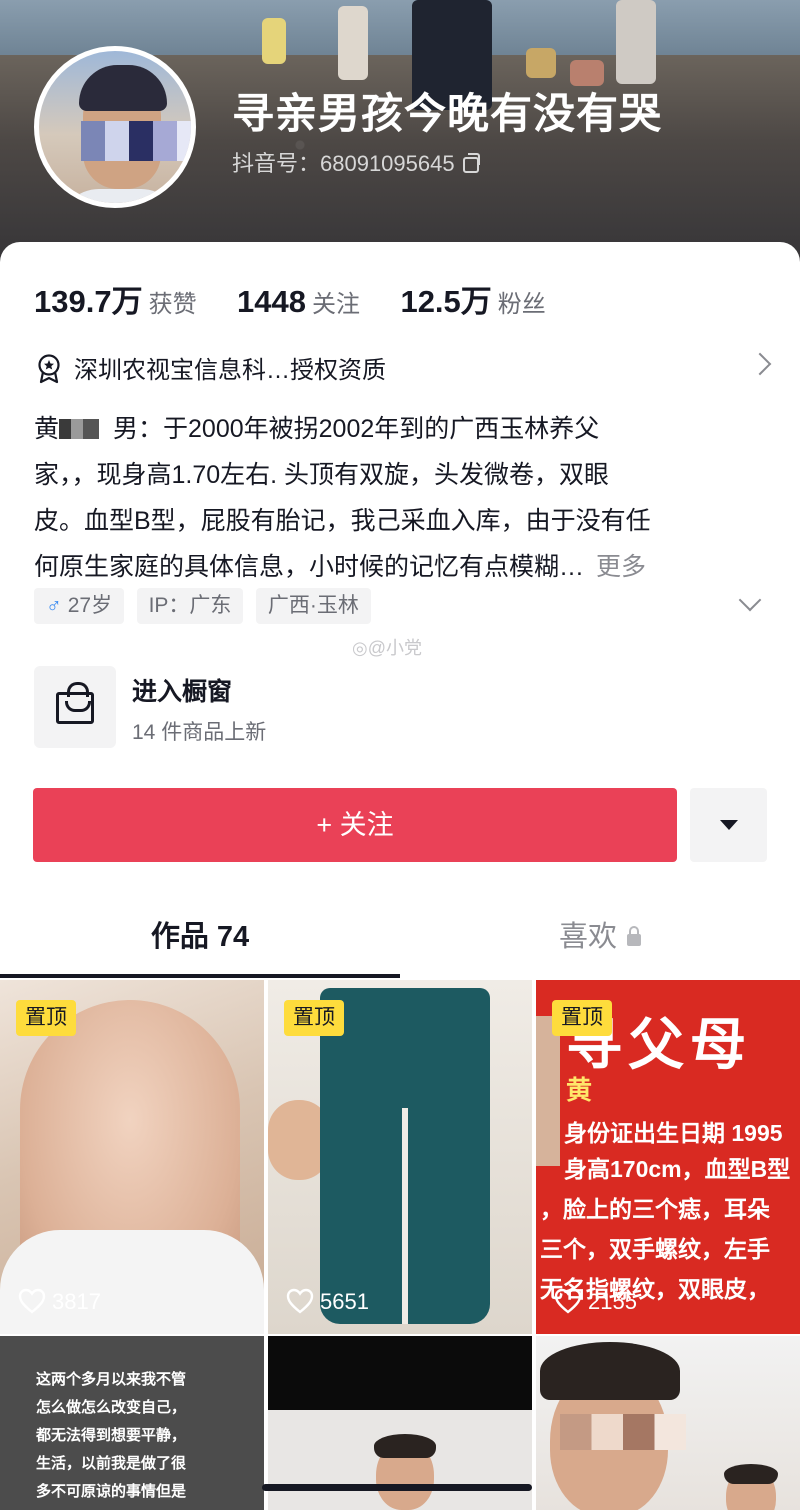 This screenshot has width=800, height=1510. I want to click on stat-likes: 139.7万 获赞, so click(115, 298).